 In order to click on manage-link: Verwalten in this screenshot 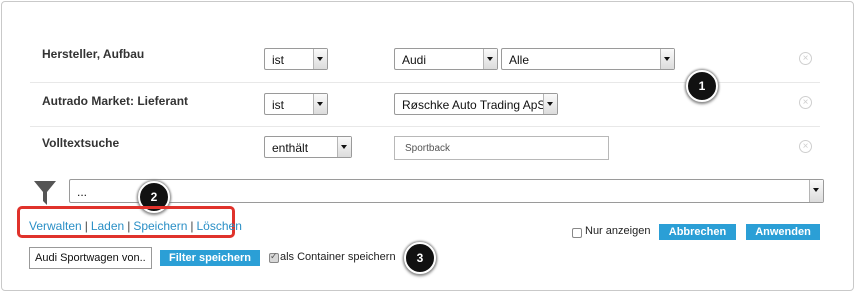, I will do `click(55, 226)`.